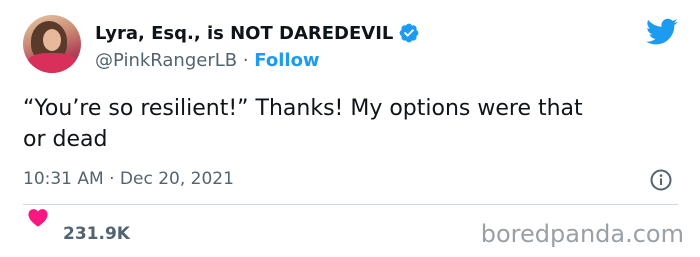 The height and width of the screenshot is (257, 700). What do you see at coordinates (96, 234) in the screenshot?
I see `like-count: 231.9K` at bounding box center [96, 234].